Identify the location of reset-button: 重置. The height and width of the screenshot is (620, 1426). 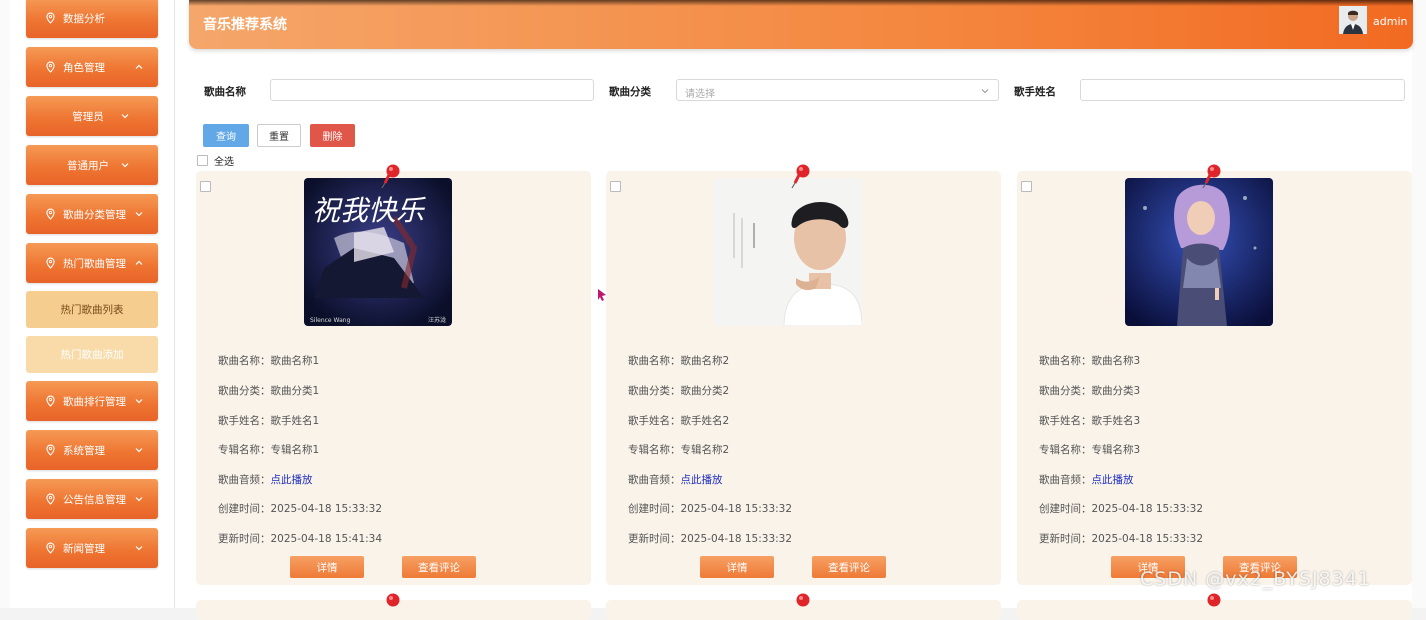
(279, 135).